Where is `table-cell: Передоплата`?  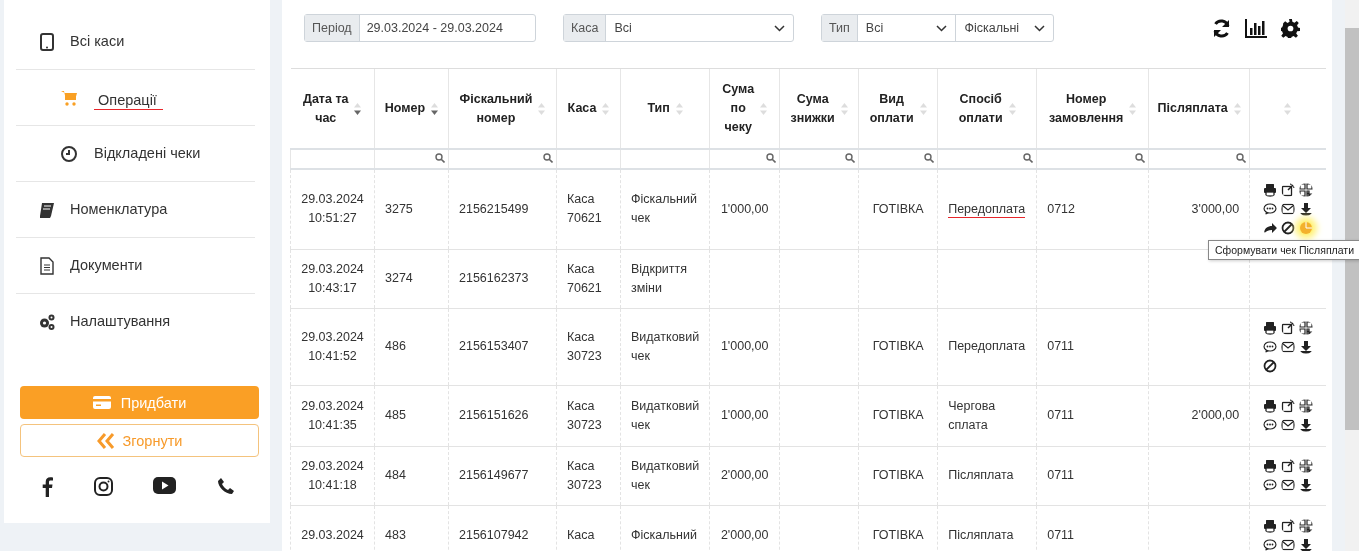 table-cell: Передоплата is located at coordinates (987, 346).